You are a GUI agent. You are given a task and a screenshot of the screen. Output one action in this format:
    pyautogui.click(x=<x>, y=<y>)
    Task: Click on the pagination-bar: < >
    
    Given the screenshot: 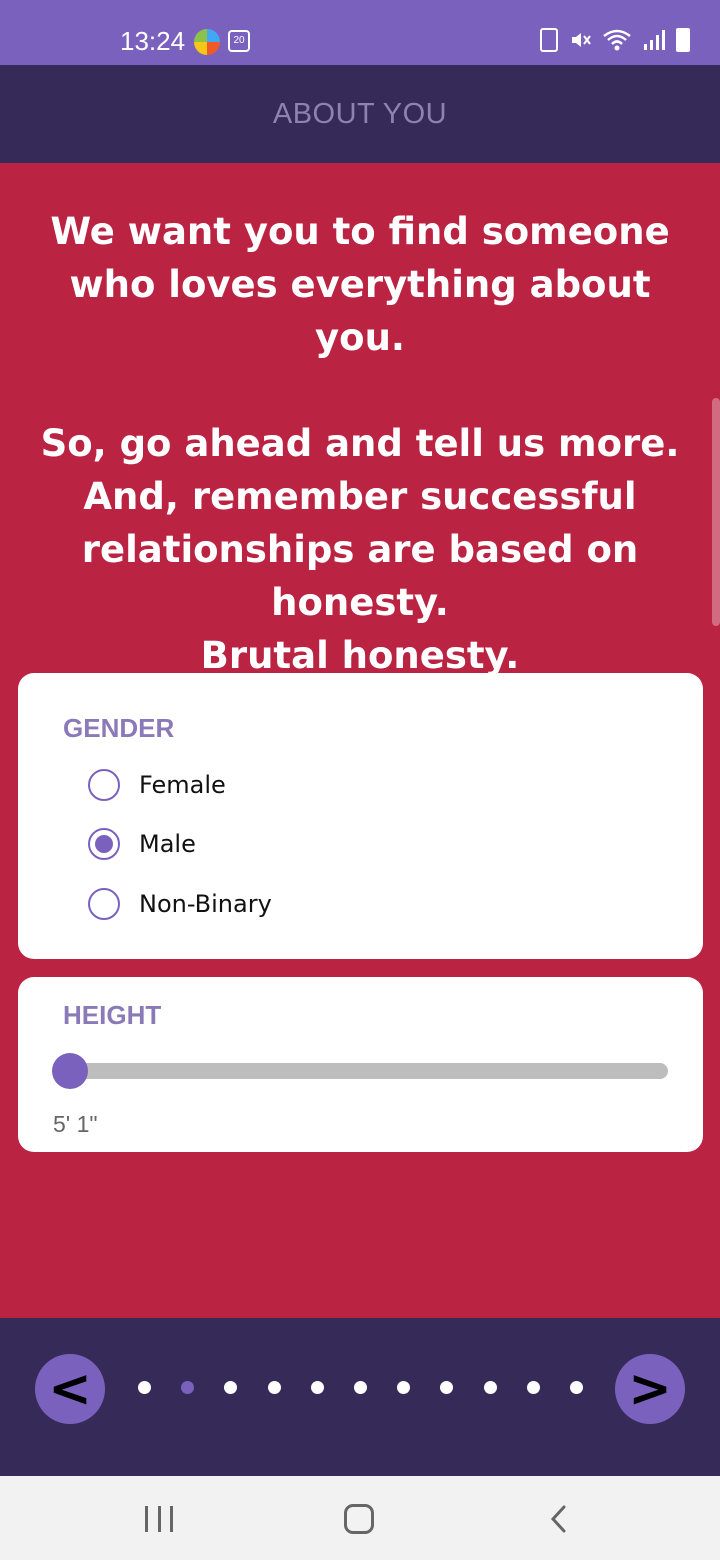 What is the action you would take?
    pyautogui.click(x=360, y=1397)
    